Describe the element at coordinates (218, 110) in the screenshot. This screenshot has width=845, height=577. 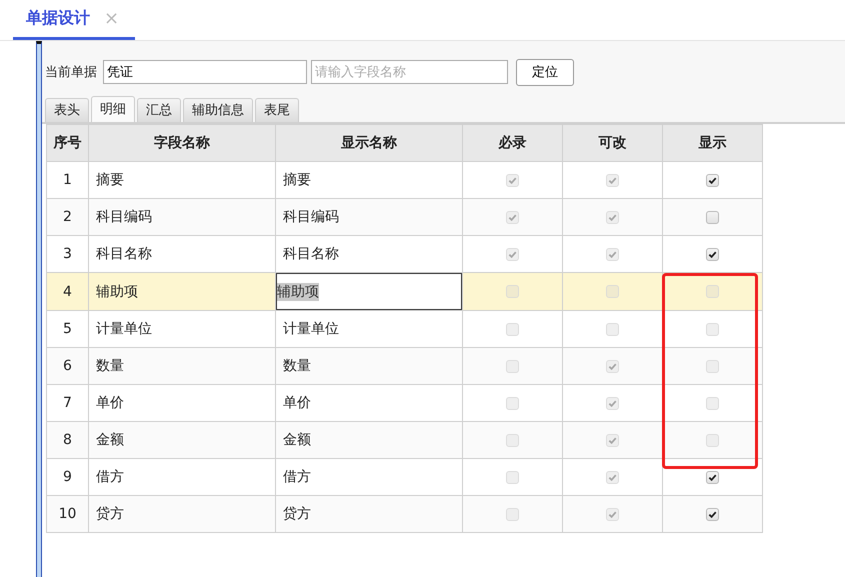
I see `tab: 辅助信息` at that location.